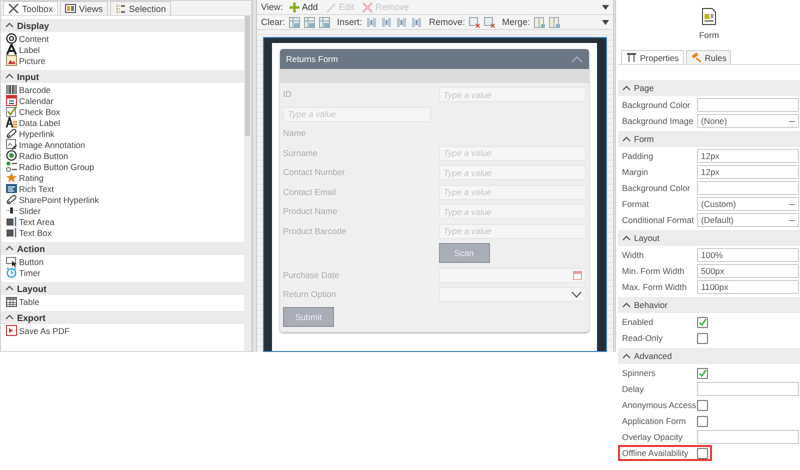 The height and width of the screenshot is (470, 800). I want to click on toolbox-item: Picture, so click(122, 60).